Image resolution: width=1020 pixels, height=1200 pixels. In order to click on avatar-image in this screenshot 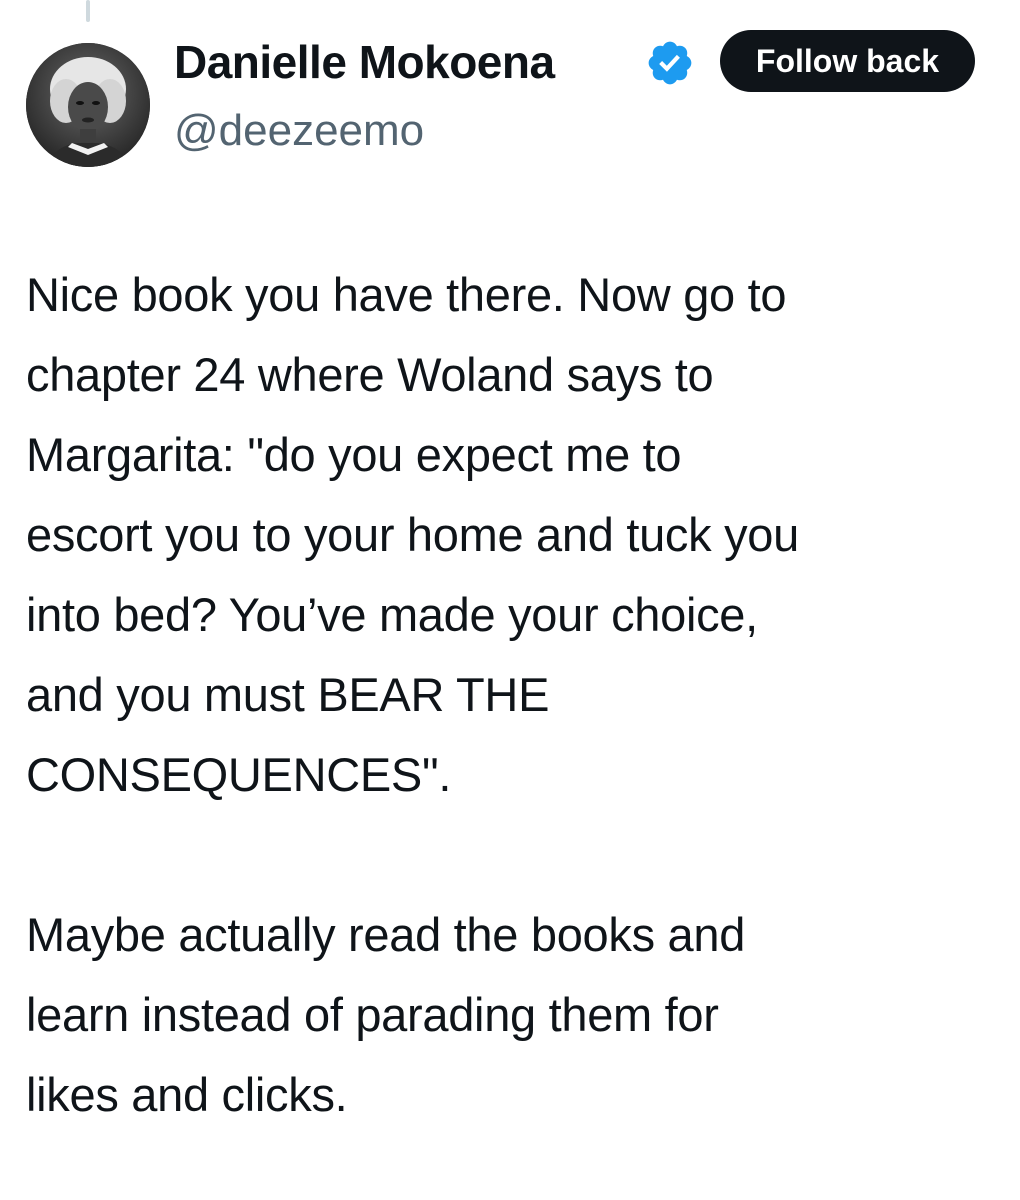, I will do `click(88, 105)`.